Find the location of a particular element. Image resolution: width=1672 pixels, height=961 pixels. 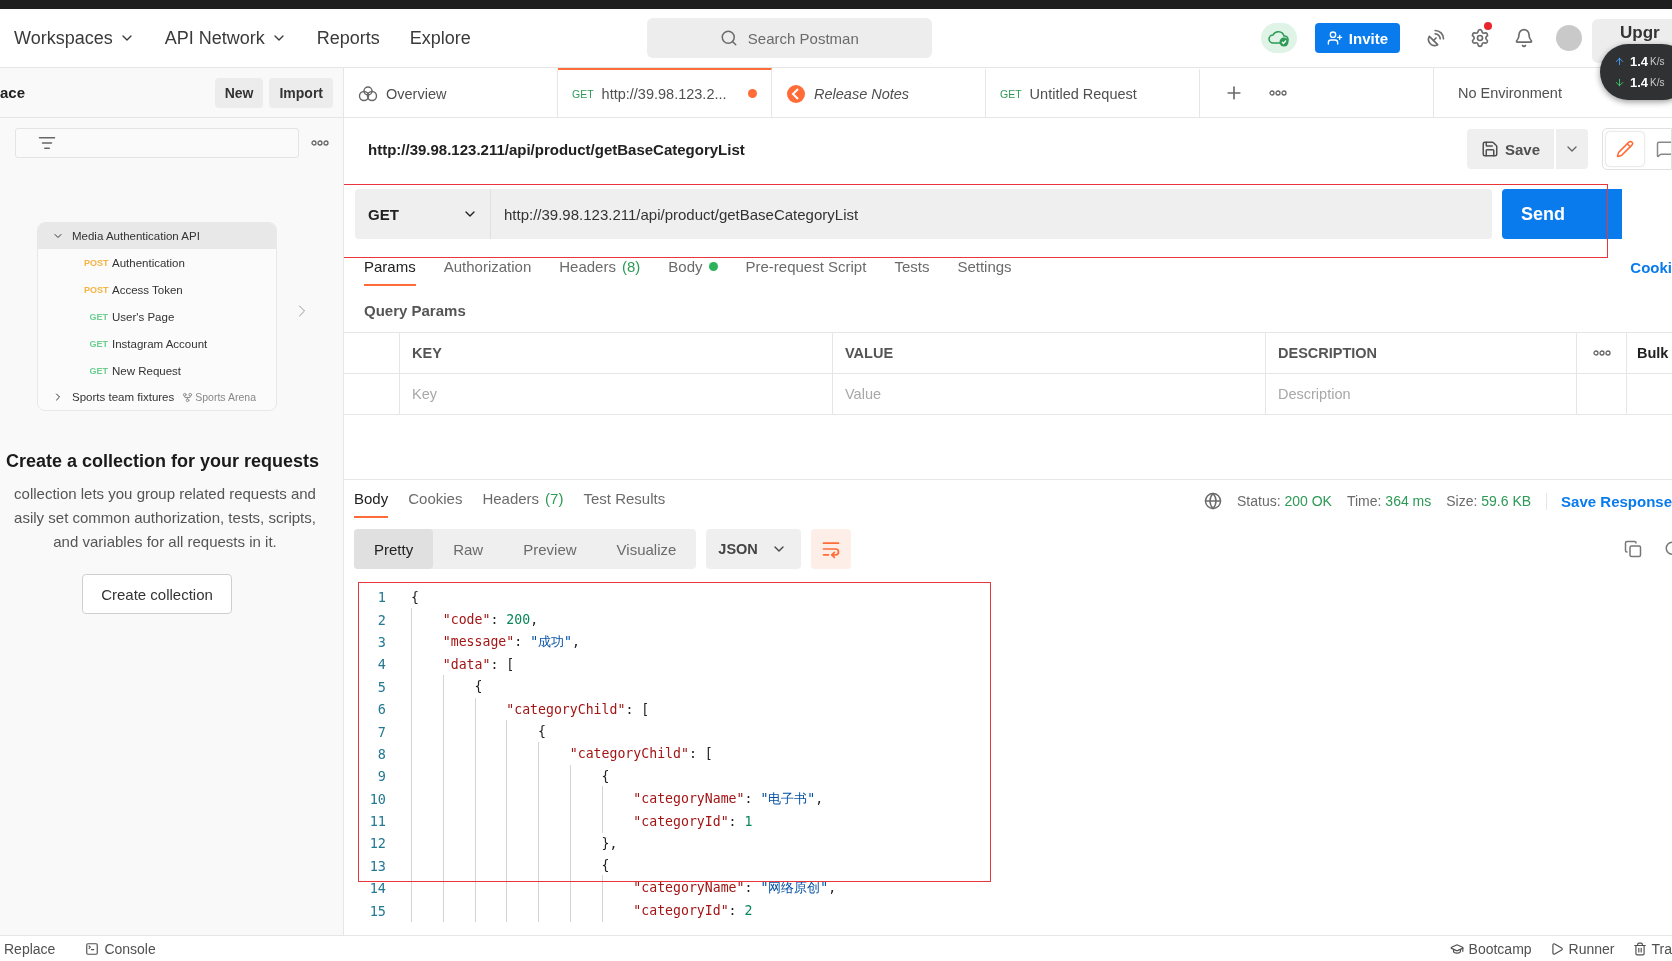

response-stat: Status: 200 OK is located at coordinates (1284, 501).